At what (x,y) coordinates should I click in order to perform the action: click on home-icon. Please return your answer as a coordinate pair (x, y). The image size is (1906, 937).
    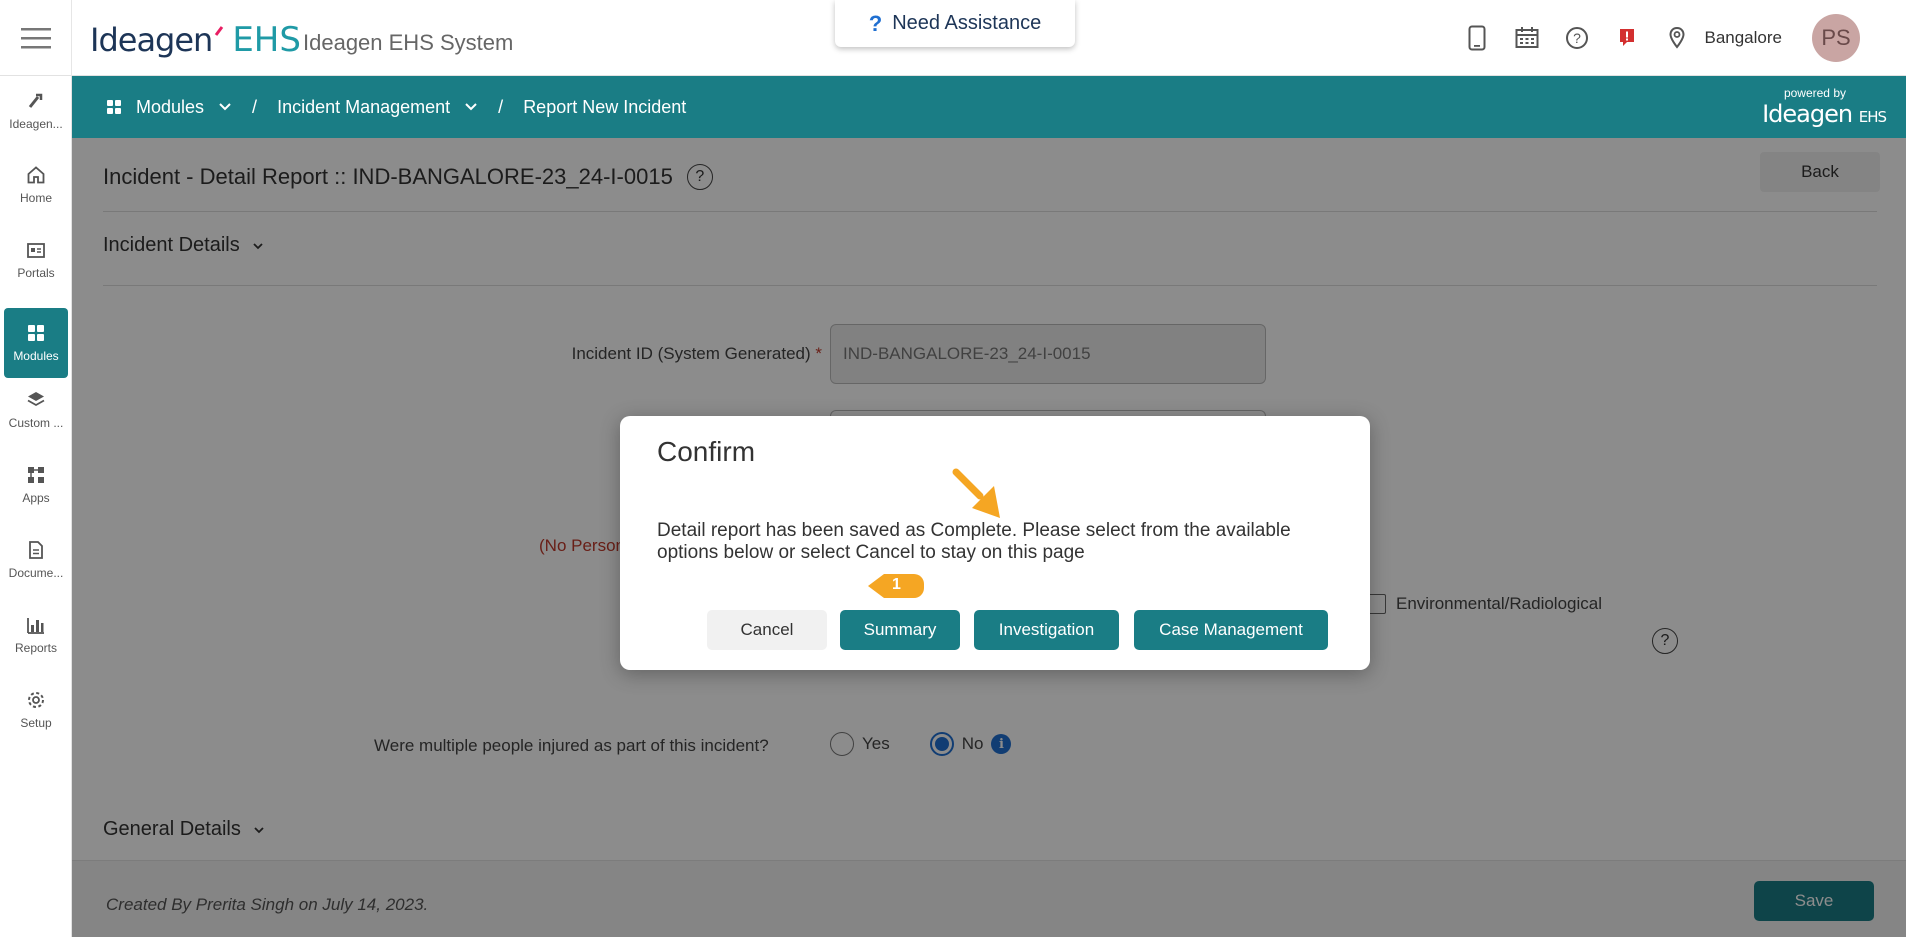
    Looking at the image, I should click on (36, 175).